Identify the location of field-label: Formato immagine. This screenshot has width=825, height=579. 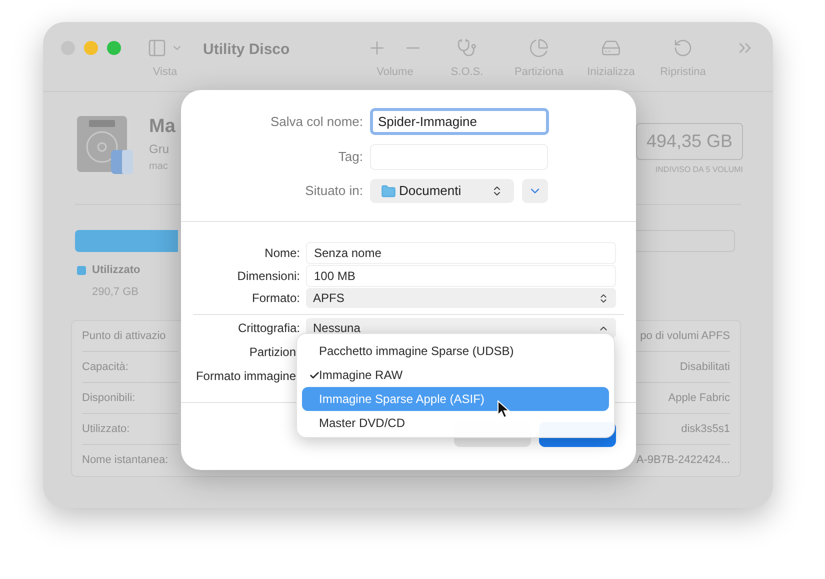
(245, 376).